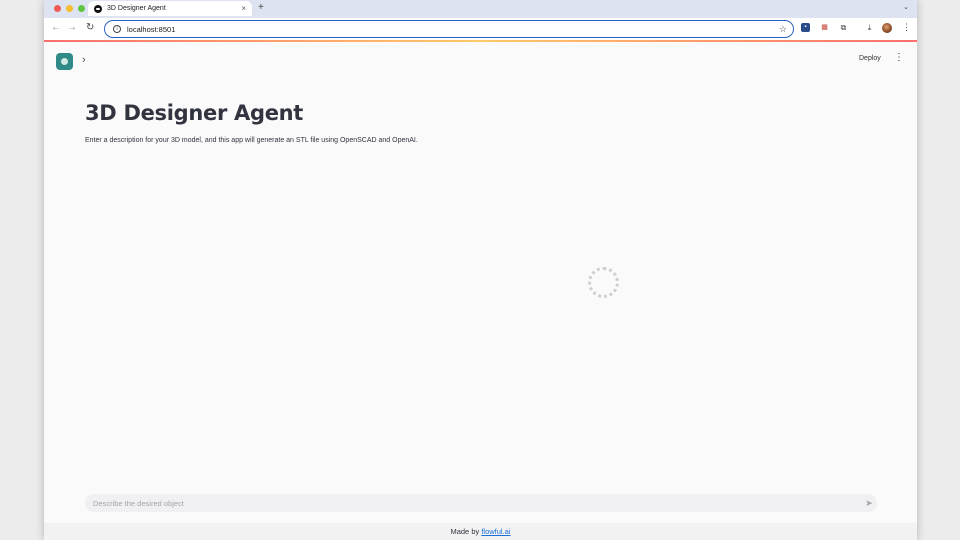 This screenshot has height=540, width=960. What do you see at coordinates (90, 27) in the screenshot?
I see `reload-icon: ↻` at bounding box center [90, 27].